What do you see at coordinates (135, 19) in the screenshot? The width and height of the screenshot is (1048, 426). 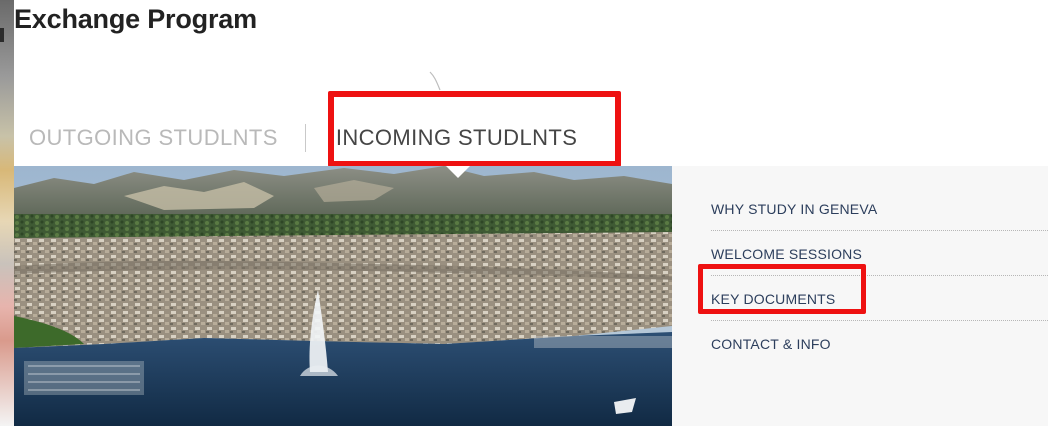 I see `page-title: Exchange Program` at bounding box center [135, 19].